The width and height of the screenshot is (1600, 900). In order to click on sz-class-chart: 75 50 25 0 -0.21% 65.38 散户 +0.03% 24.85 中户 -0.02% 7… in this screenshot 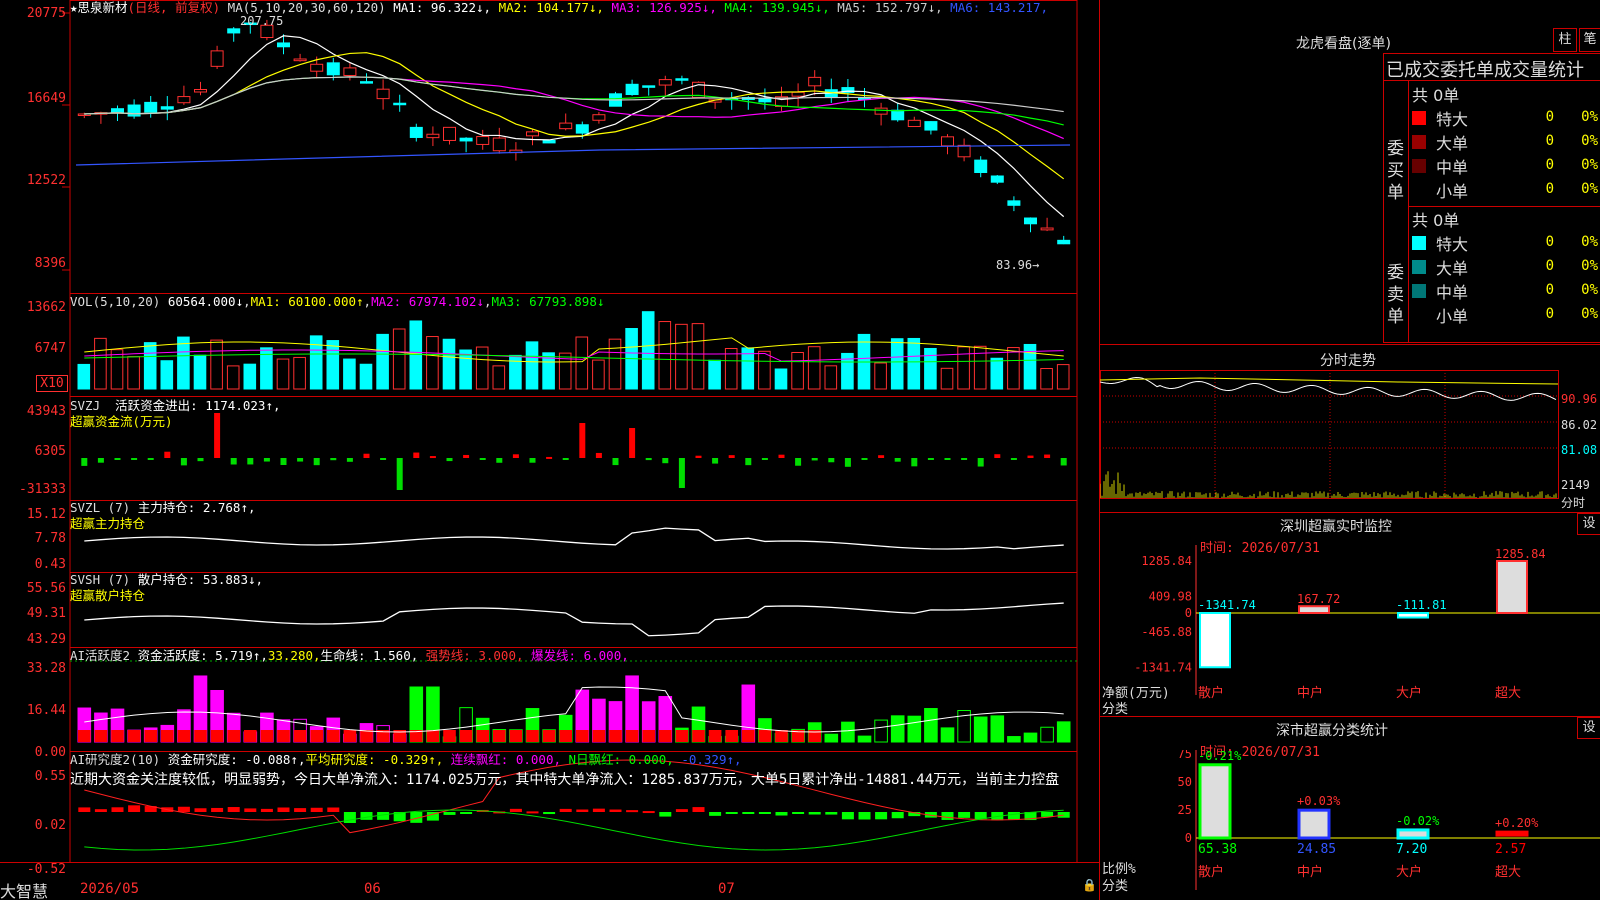, I will do `click(1389, 820)`.